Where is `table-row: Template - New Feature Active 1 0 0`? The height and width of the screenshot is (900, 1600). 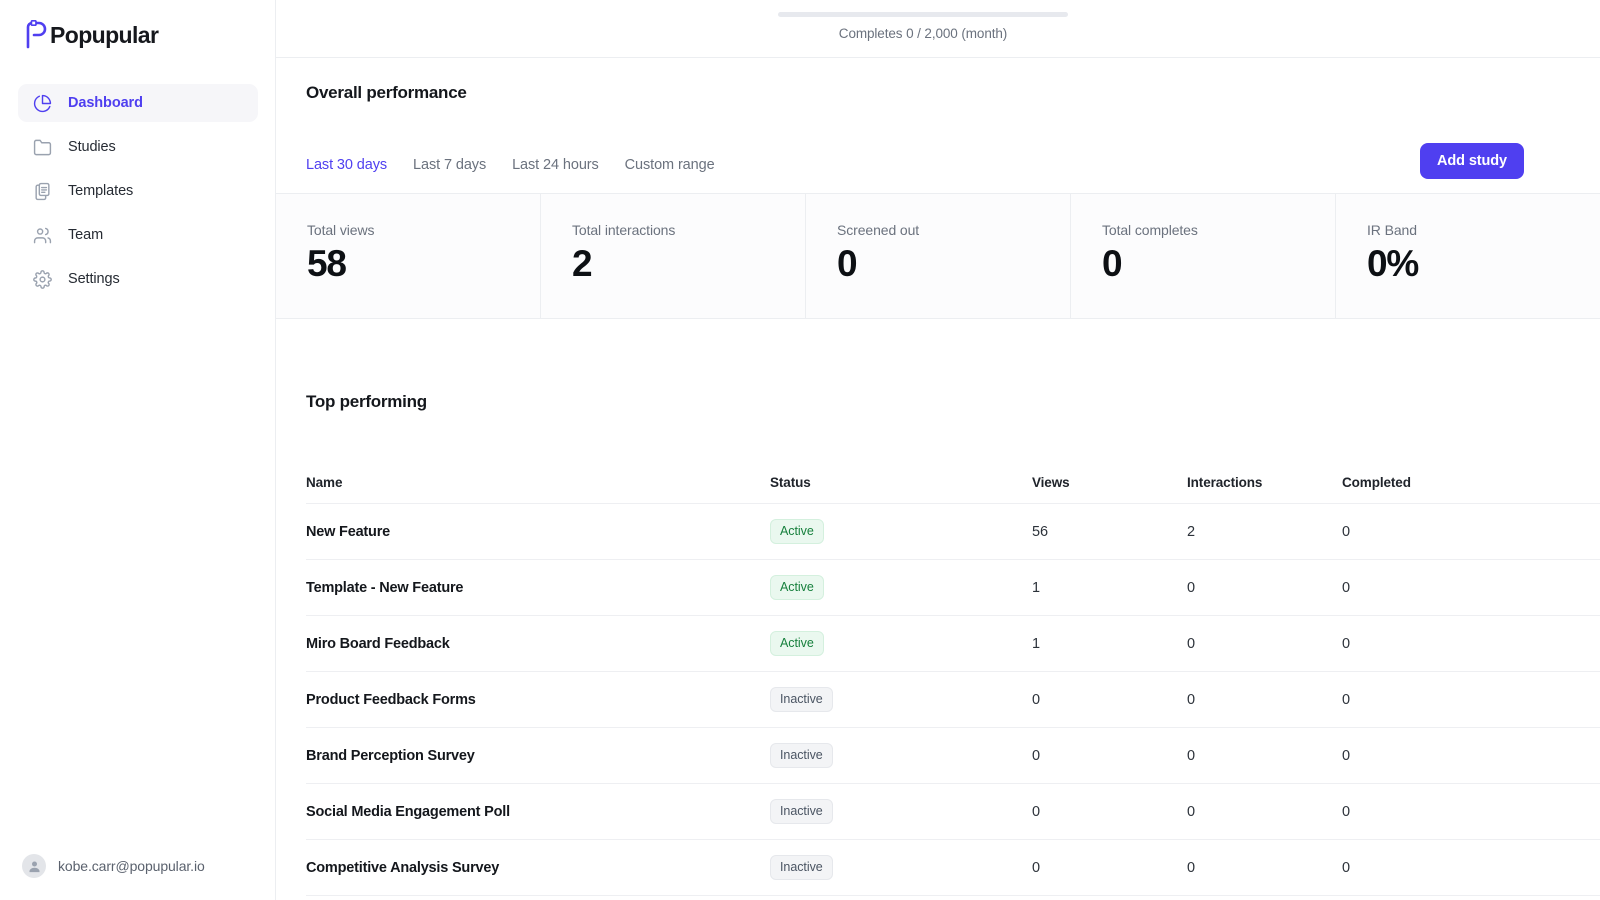
table-row: Template - New Feature Active 1 0 0 is located at coordinates (953, 588).